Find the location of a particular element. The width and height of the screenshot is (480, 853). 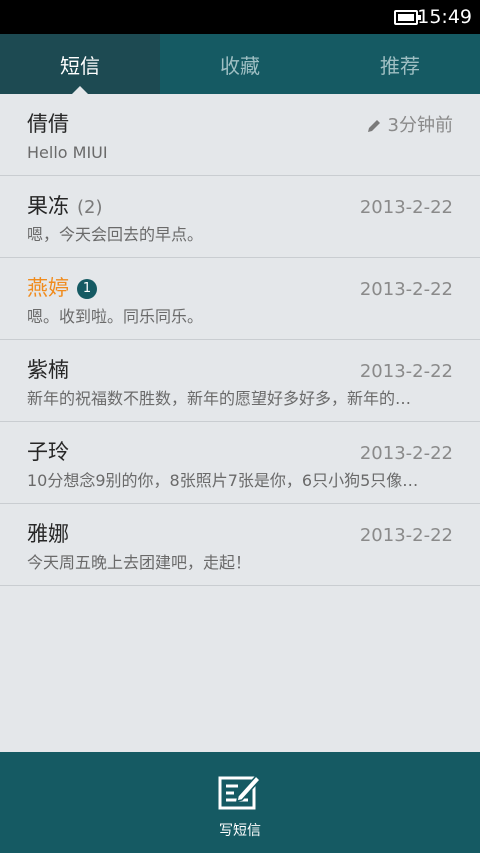

bottom-bar: 写短信 is located at coordinates (240, 802).